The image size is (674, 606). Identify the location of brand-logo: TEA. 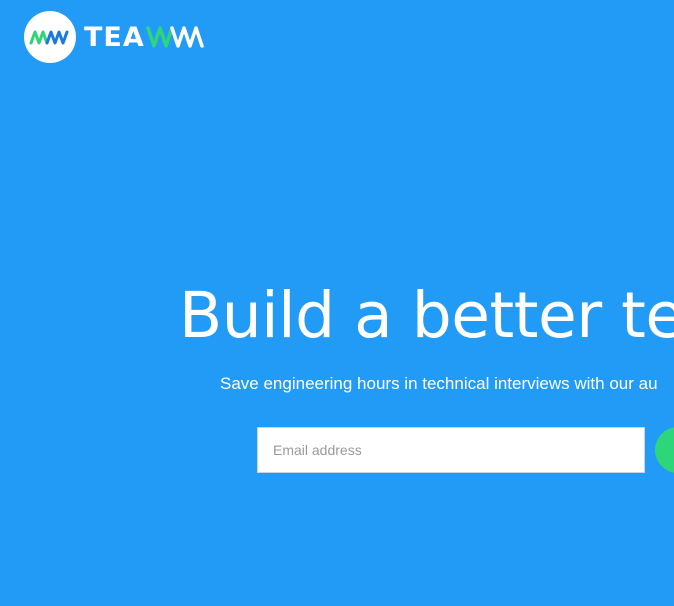
(115, 37).